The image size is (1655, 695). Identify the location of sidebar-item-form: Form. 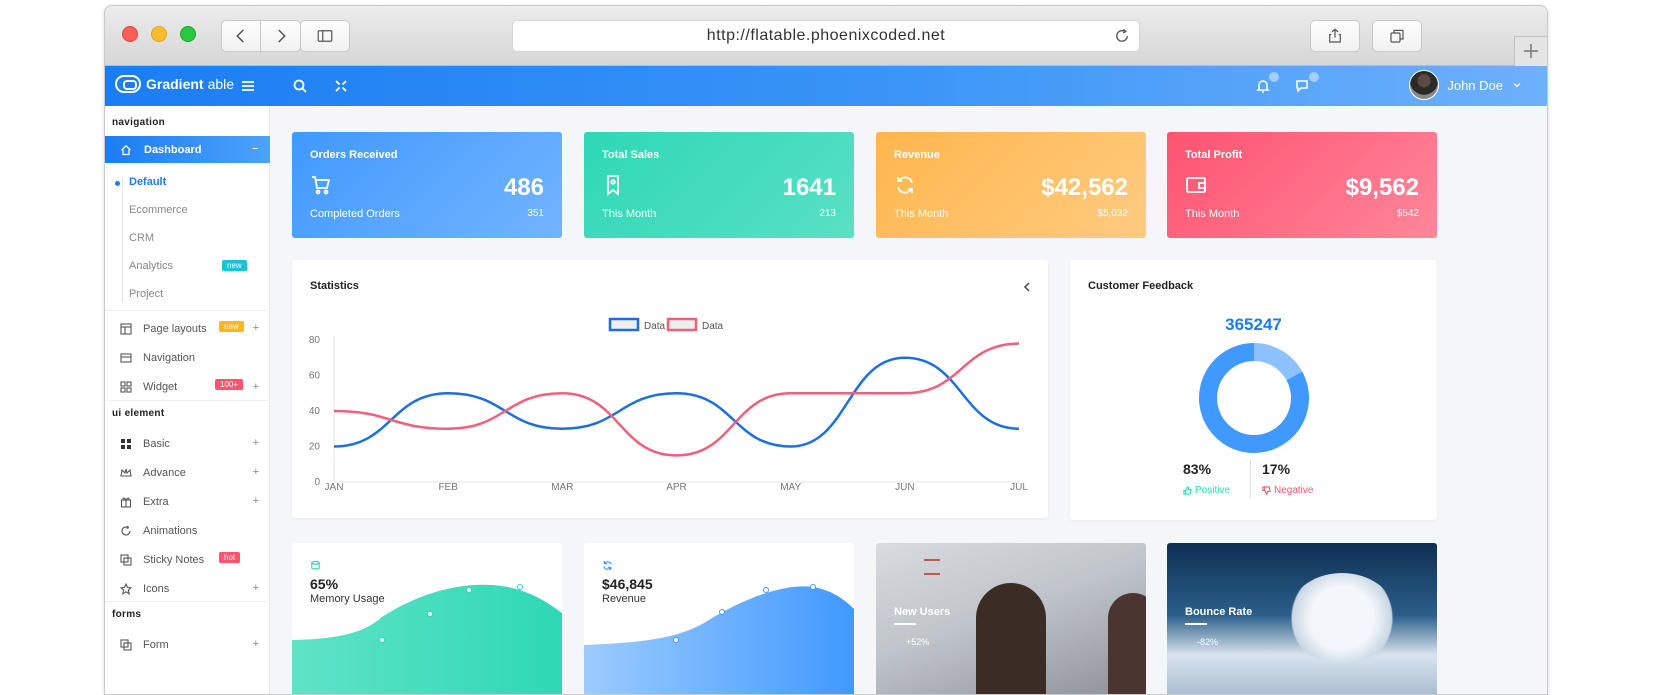
(144, 645).